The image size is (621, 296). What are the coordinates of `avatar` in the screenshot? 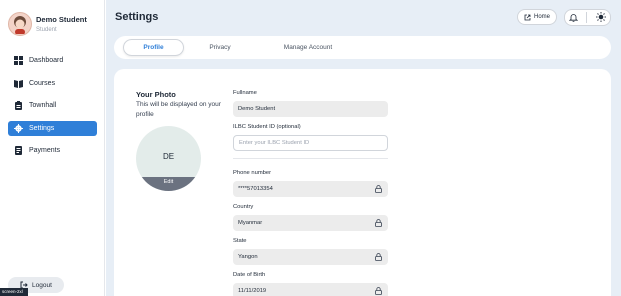 It's located at (20, 24).